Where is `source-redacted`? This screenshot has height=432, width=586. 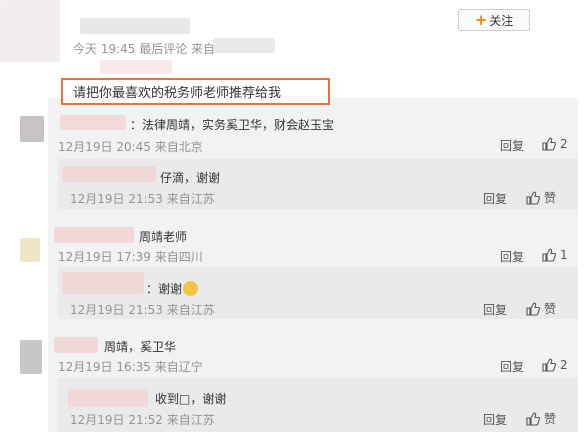 source-redacted is located at coordinates (244, 45).